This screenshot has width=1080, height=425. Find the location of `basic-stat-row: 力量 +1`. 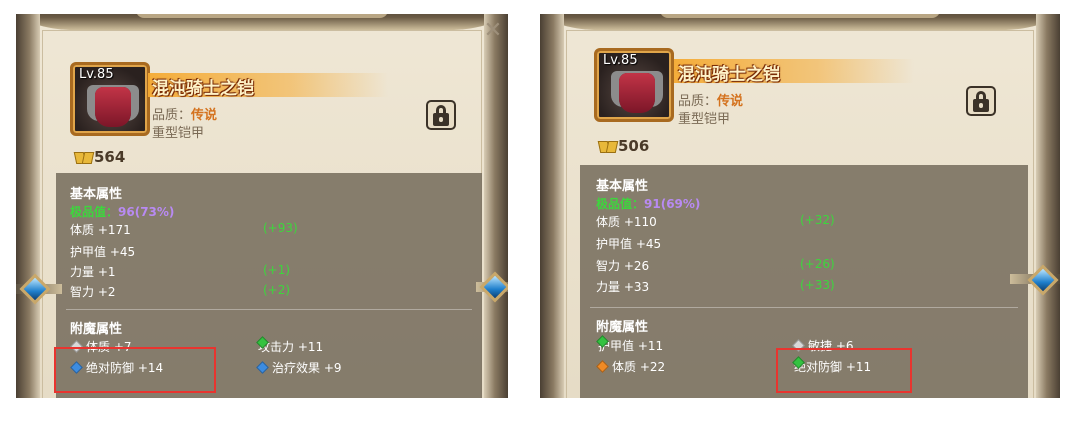

basic-stat-row: 力量 +1 is located at coordinates (93, 272).